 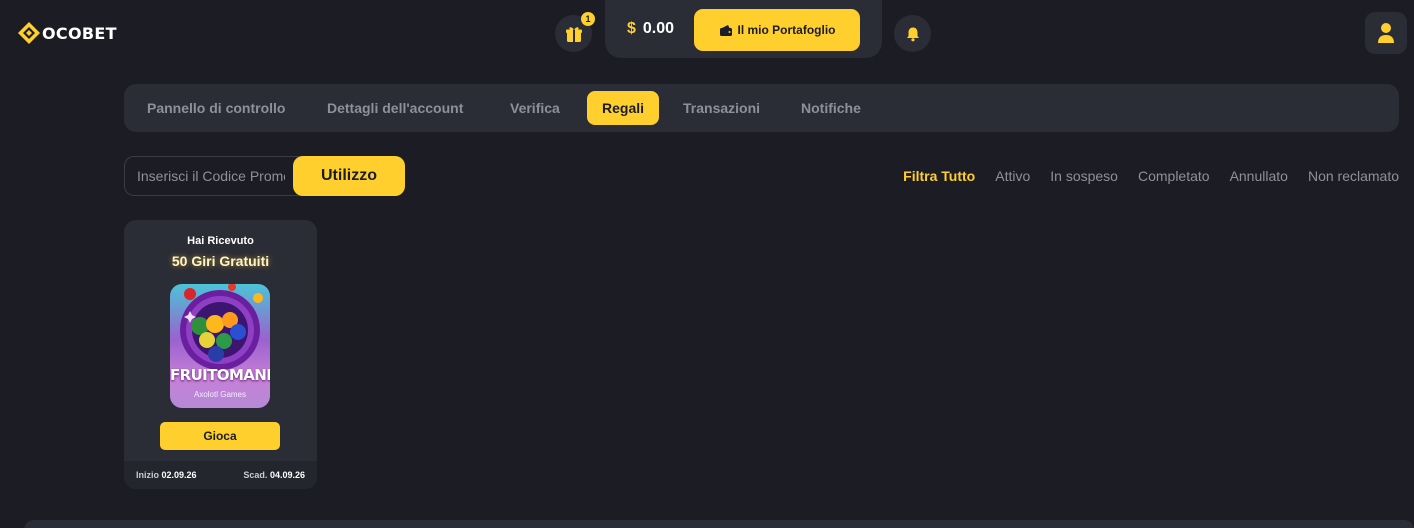 What do you see at coordinates (588, 19) in the screenshot?
I see `gift-count-badge: 1` at bounding box center [588, 19].